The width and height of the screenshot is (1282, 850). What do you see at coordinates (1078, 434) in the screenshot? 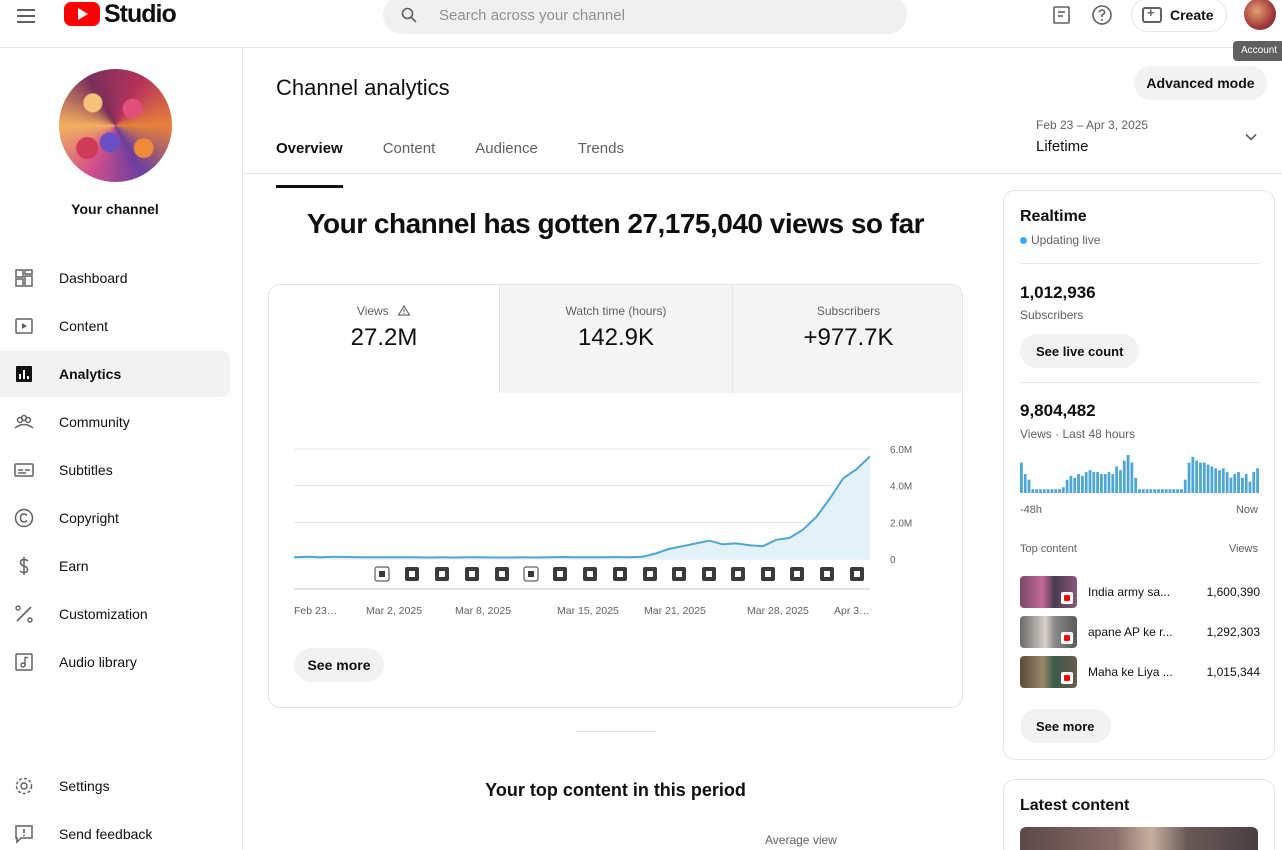
I see `realtime-views-label: Views · Last 48 hours` at bounding box center [1078, 434].